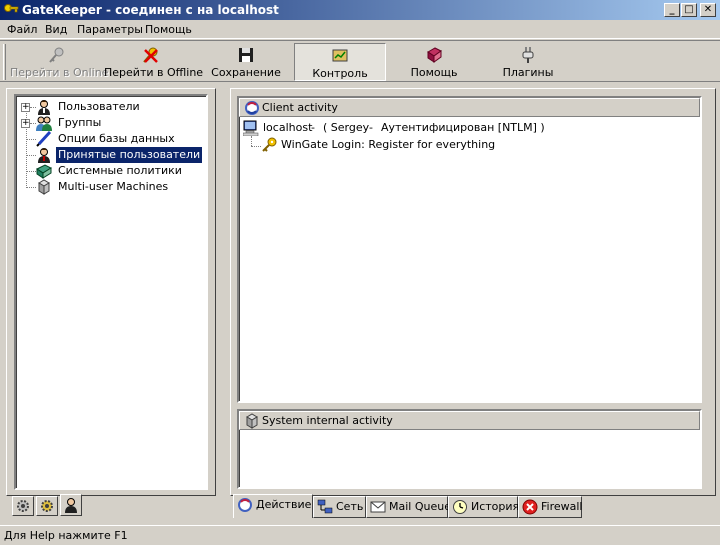 The image size is (720, 545). I want to click on menu-view: Вид, so click(56, 29).